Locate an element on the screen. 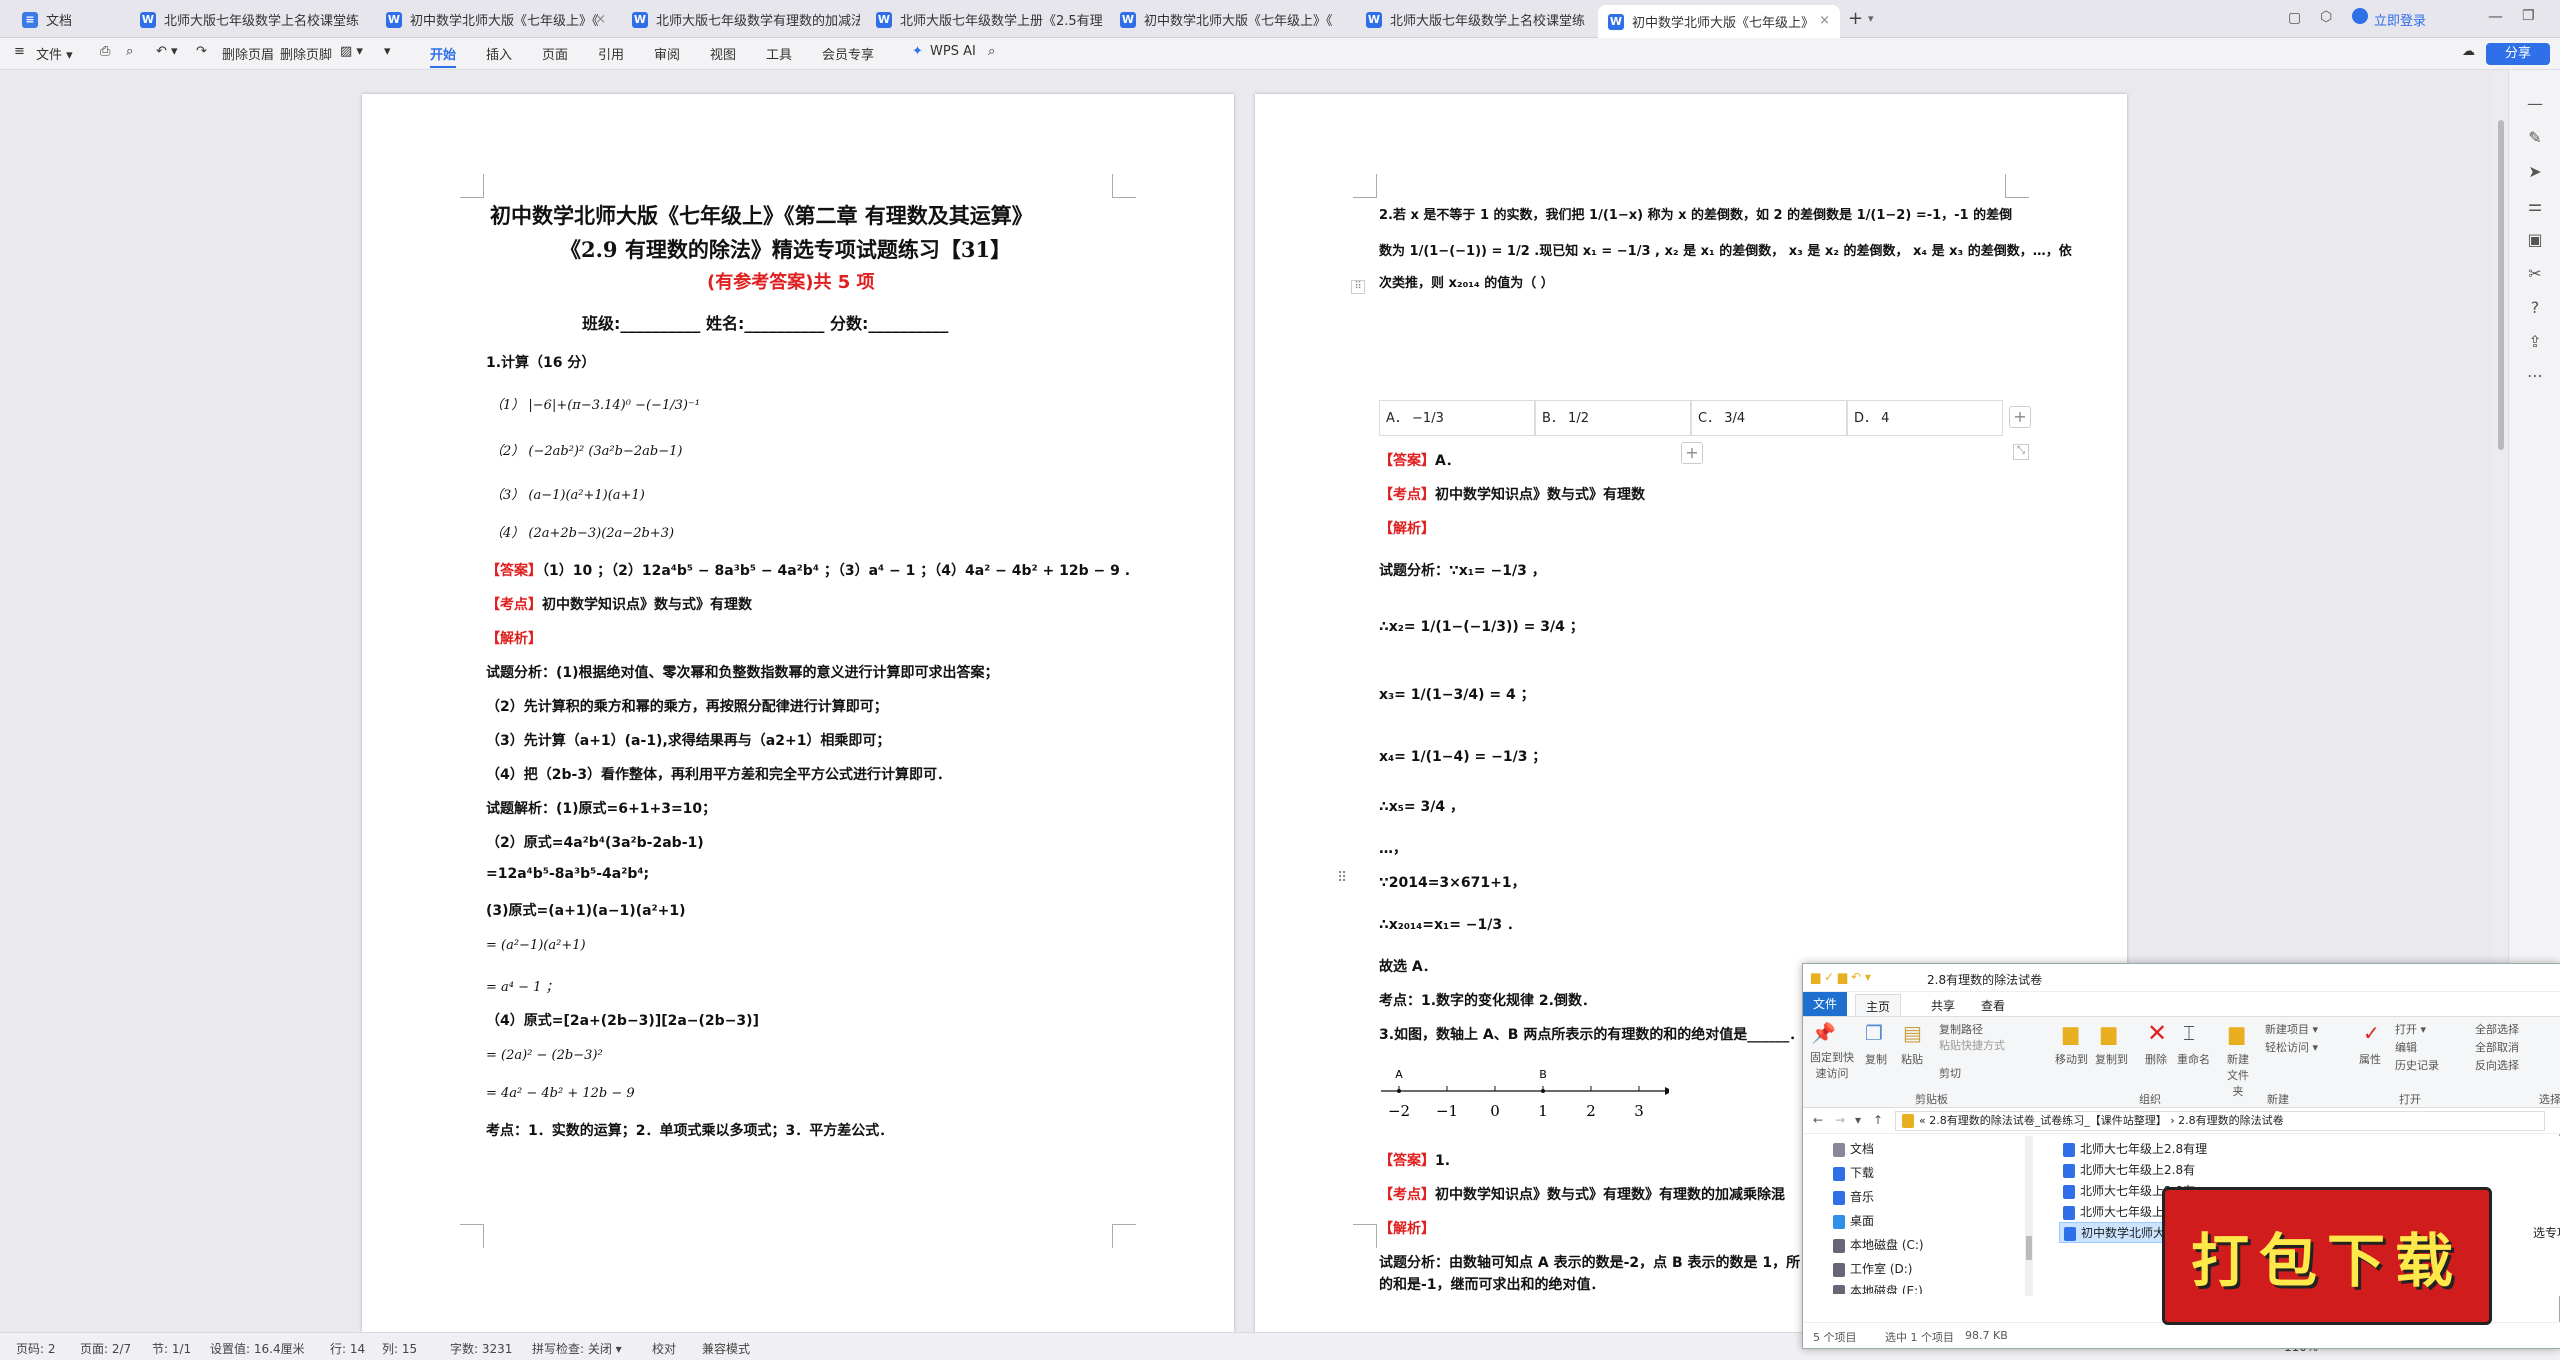  tab-doc-5: W 初中数学北师大版《七年级上》《 is located at coordinates (1229, 19).